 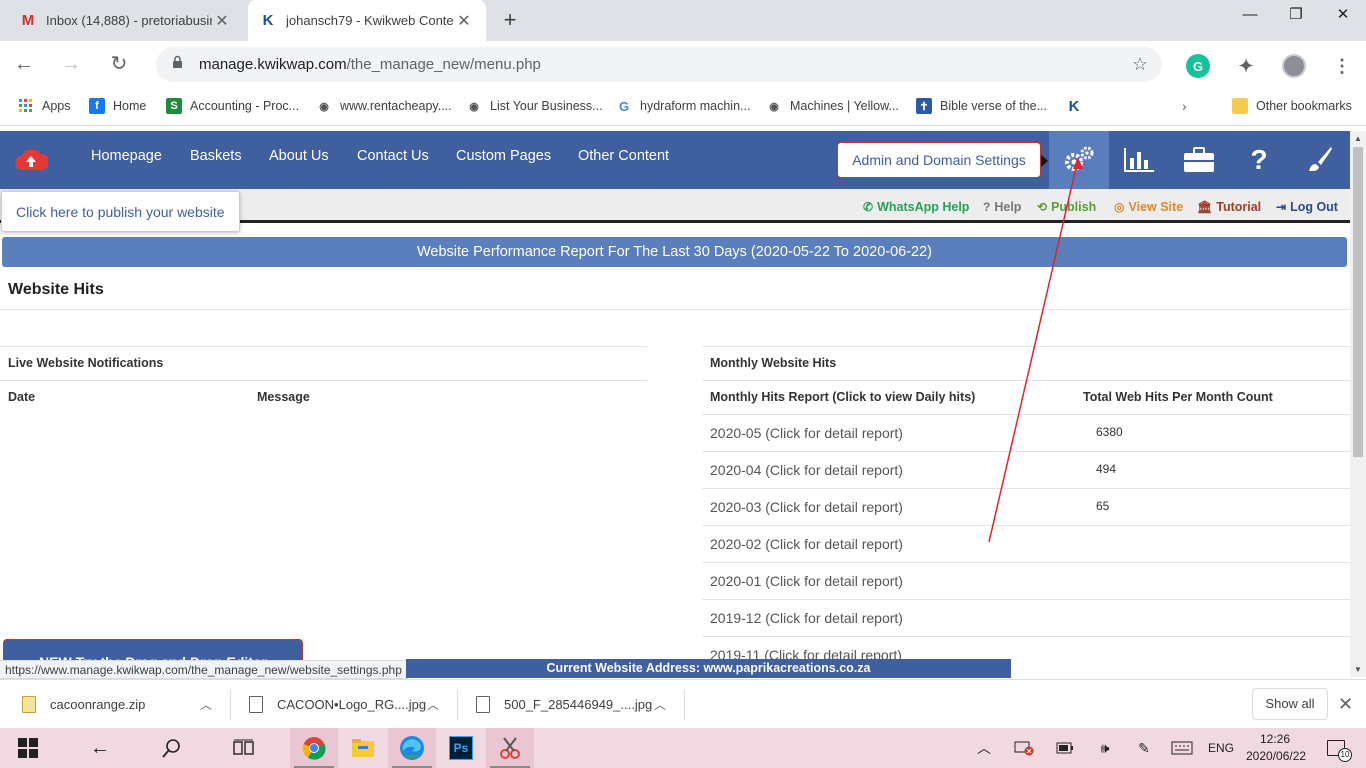 What do you see at coordinates (806, 544) in the screenshot?
I see `month-report-link: 2020-02 (Click for detail report)` at bounding box center [806, 544].